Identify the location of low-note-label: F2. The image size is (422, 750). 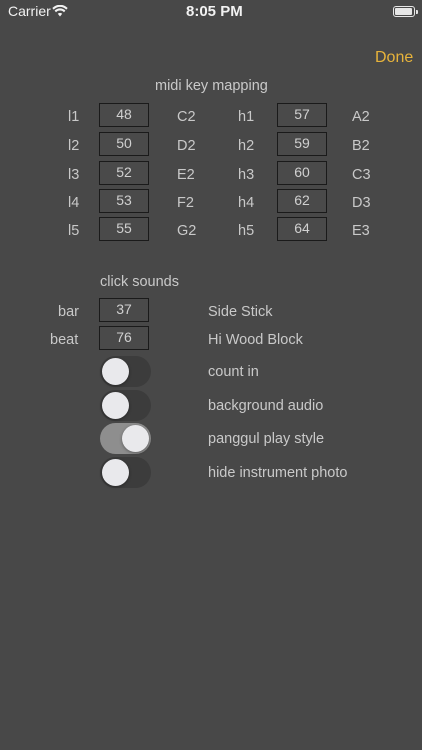
(185, 203).